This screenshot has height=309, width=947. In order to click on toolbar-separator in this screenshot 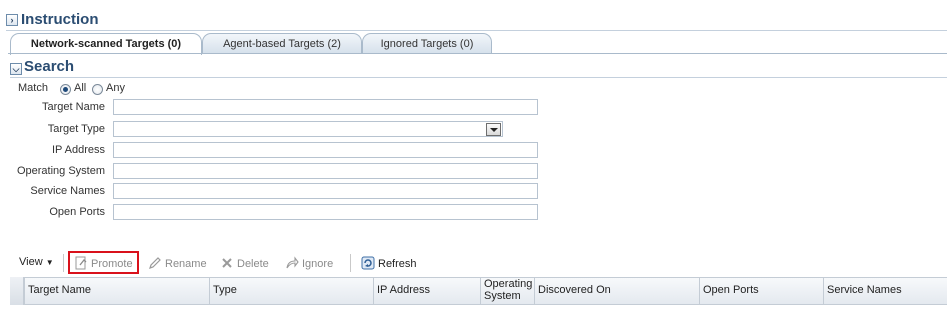, I will do `click(63, 263)`.